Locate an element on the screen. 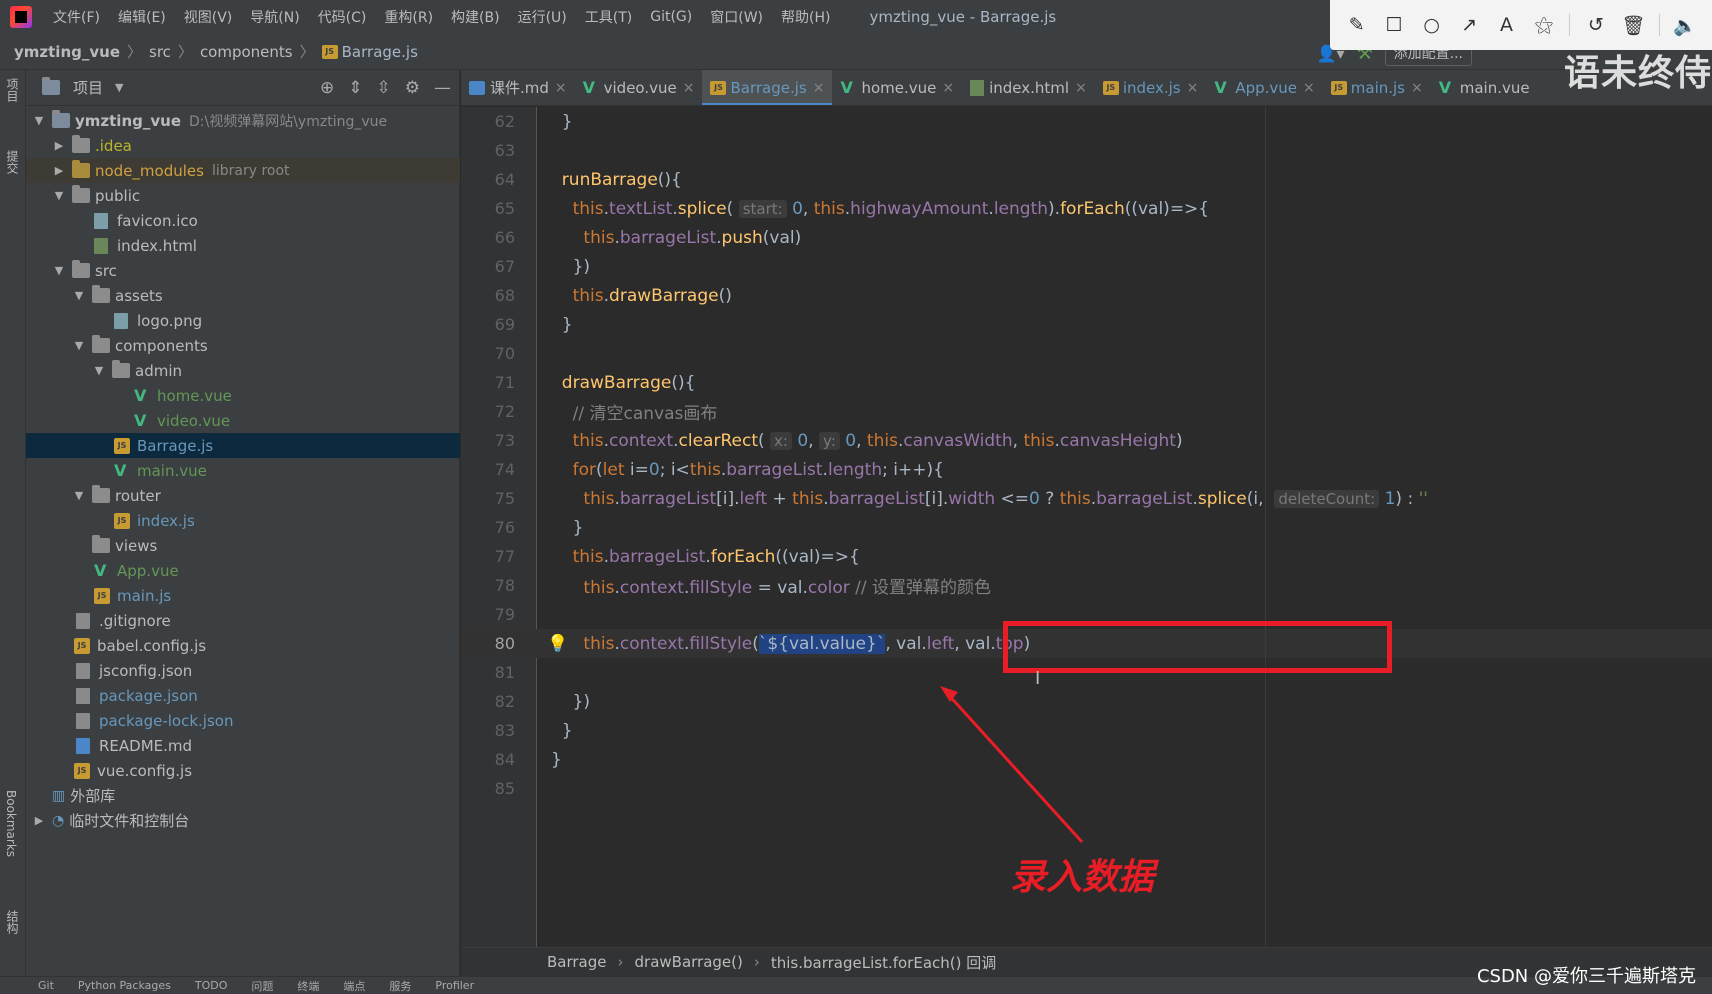 The height and width of the screenshot is (994, 1712). speaker-icon: 🔈 is located at coordinates (1685, 25).